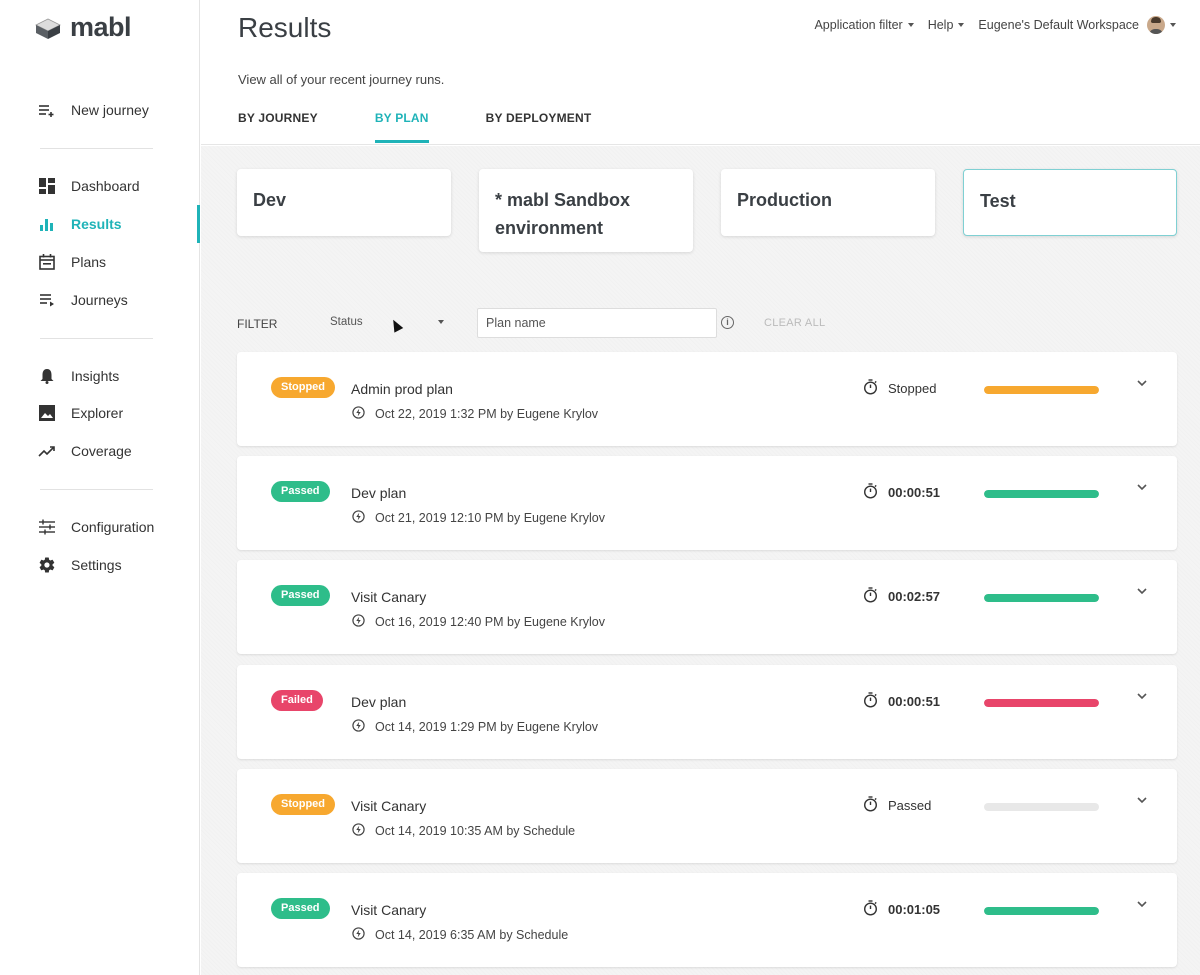 This screenshot has width=1200, height=975. I want to click on sidebar-item-label: Explorer, so click(97, 413).